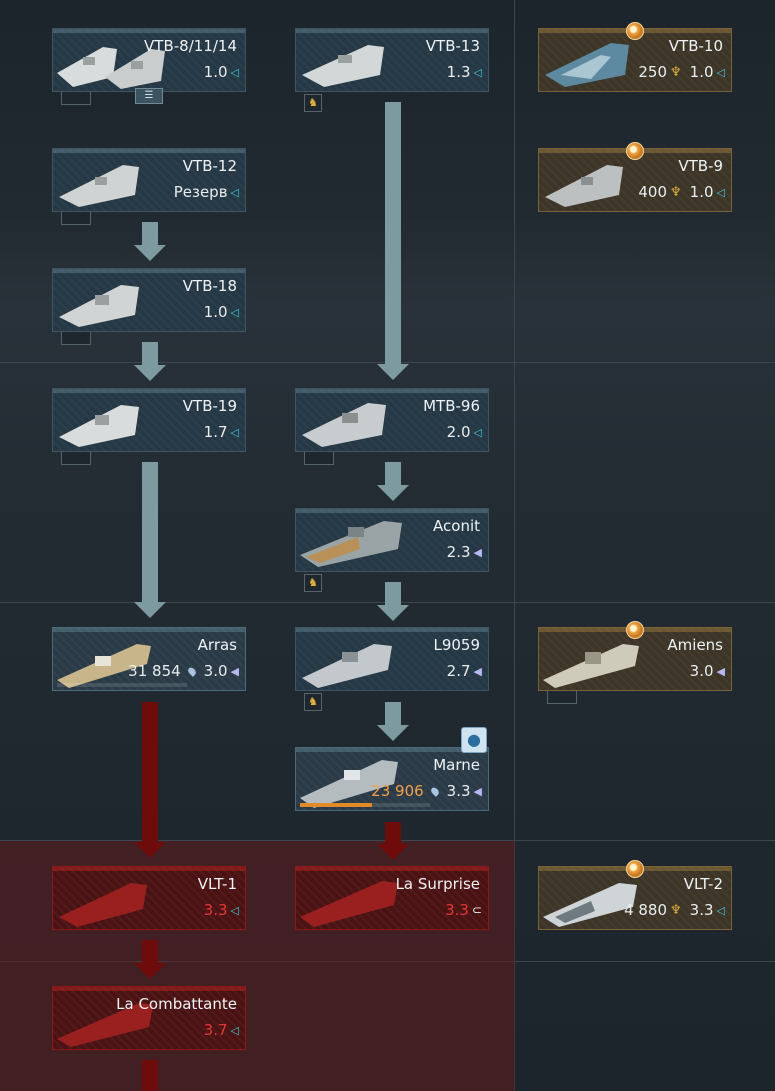 This screenshot has width=775, height=1091. I want to click on purchase-cost: 250, so click(653, 72).